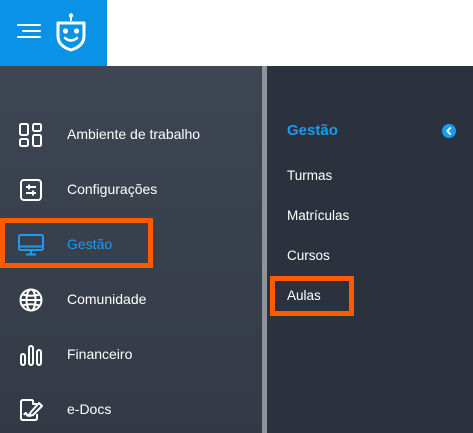 The width and height of the screenshot is (473, 433). I want to click on sidebar-item-label: Configurações, so click(112, 189).